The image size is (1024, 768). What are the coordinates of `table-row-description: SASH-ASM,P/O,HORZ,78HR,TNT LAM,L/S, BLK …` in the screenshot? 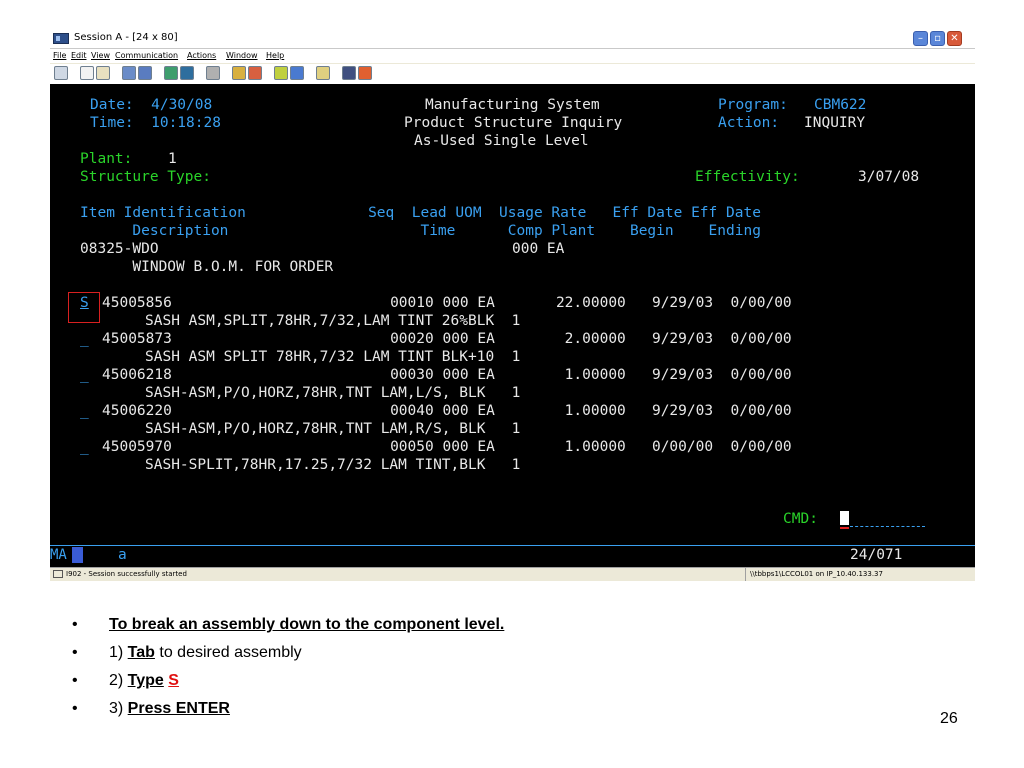 It's located at (333, 393).